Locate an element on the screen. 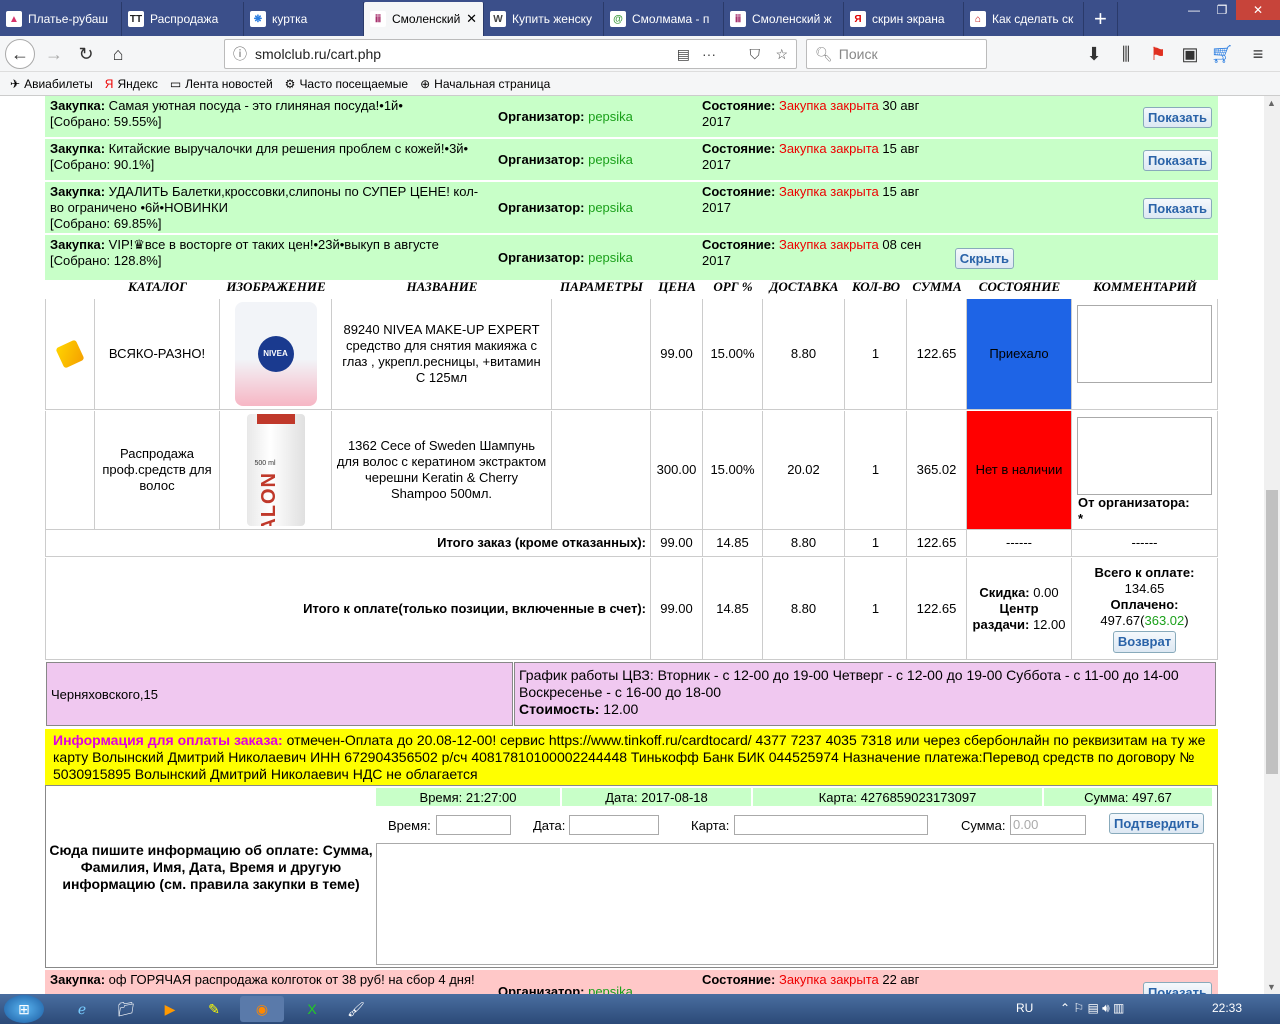 This screenshot has height=1024, width=1280. library-icon: ⫼ is located at coordinates (1126, 54).